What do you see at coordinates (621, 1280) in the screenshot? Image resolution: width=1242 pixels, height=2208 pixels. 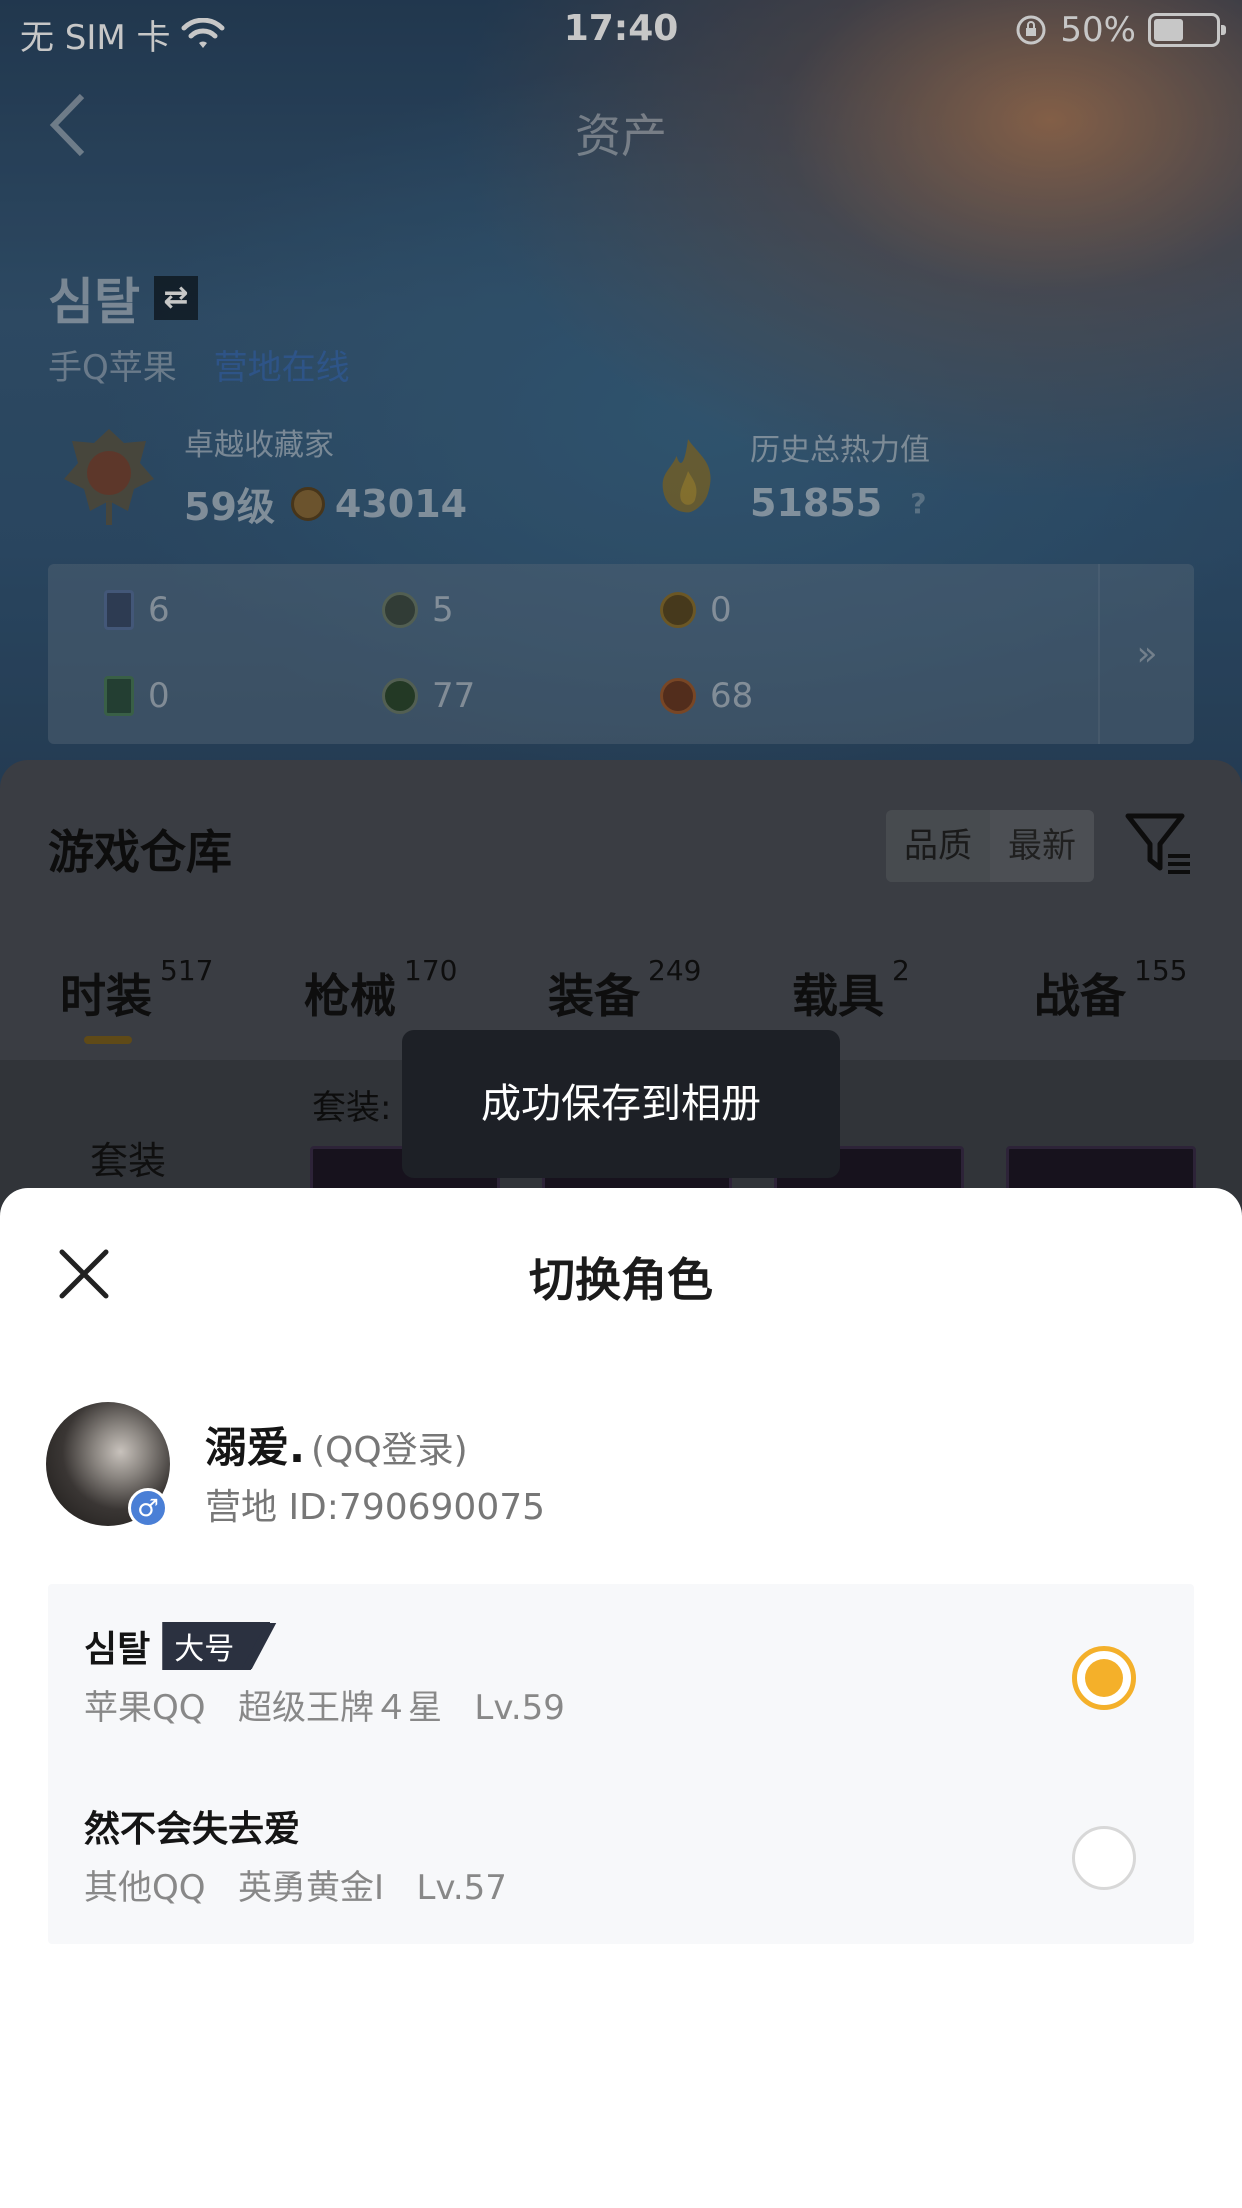 I see `sheet-title: 切换角色` at bounding box center [621, 1280].